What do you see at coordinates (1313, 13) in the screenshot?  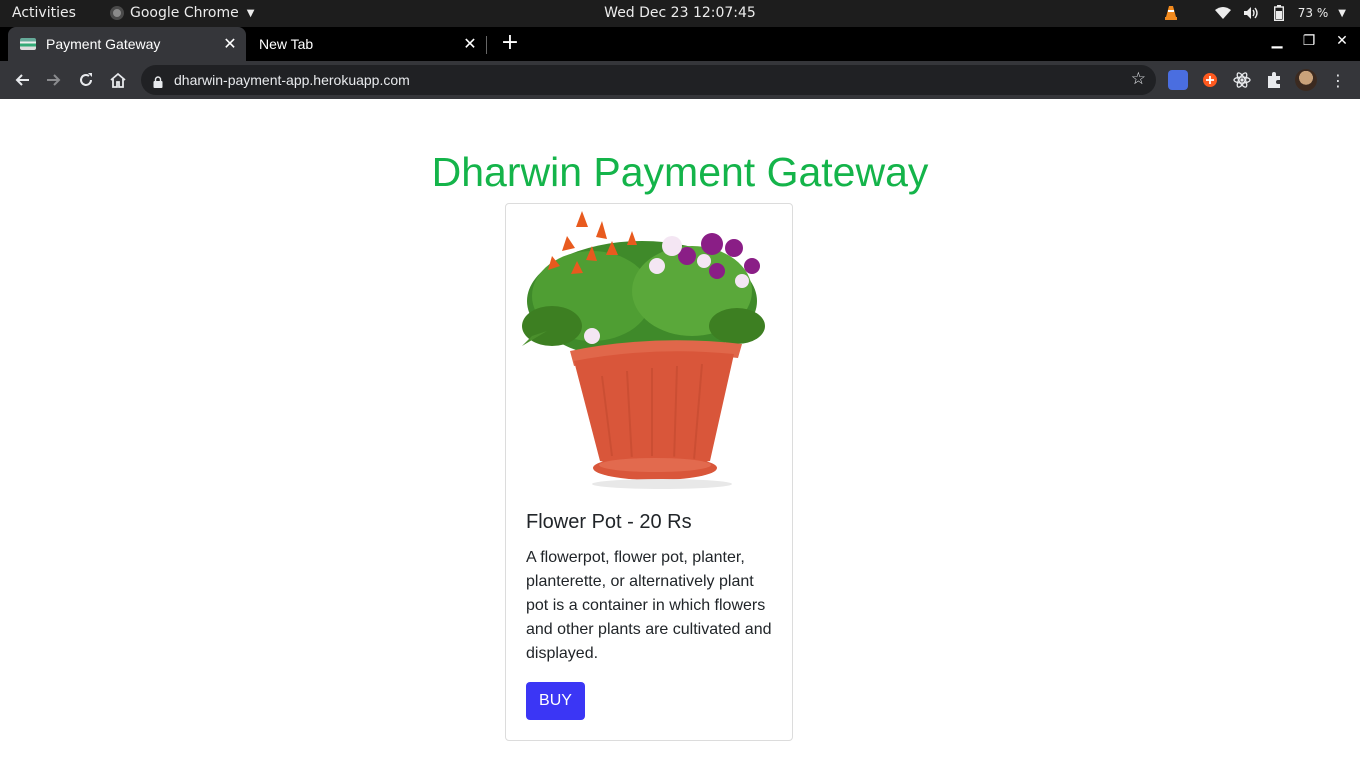 I see `battery-percent: 73 %` at bounding box center [1313, 13].